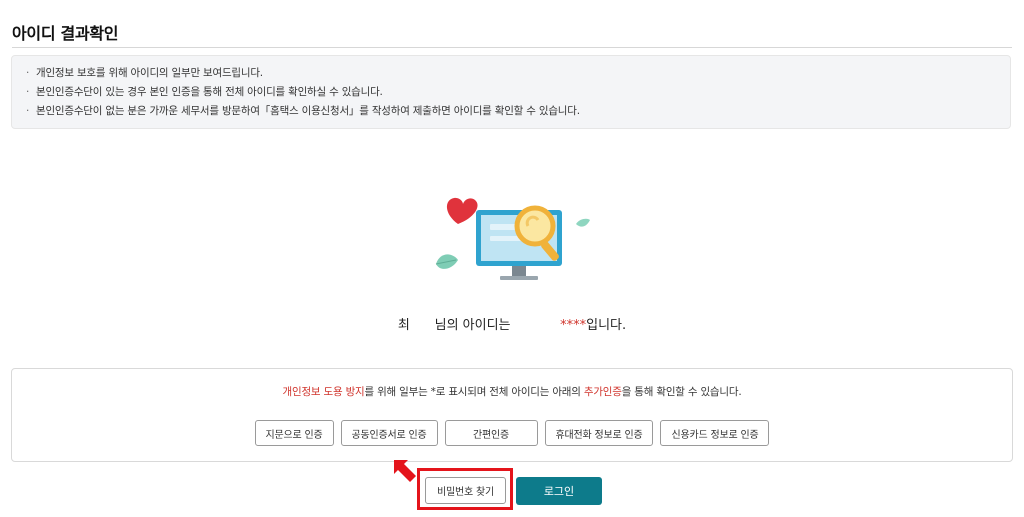 This screenshot has width=1024, height=517. What do you see at coordinates (681, 392) in the screenshot?
I see `auth-desc-text: 을 통해 확인할 수 있습니다.` at bounding box center [681, 392].